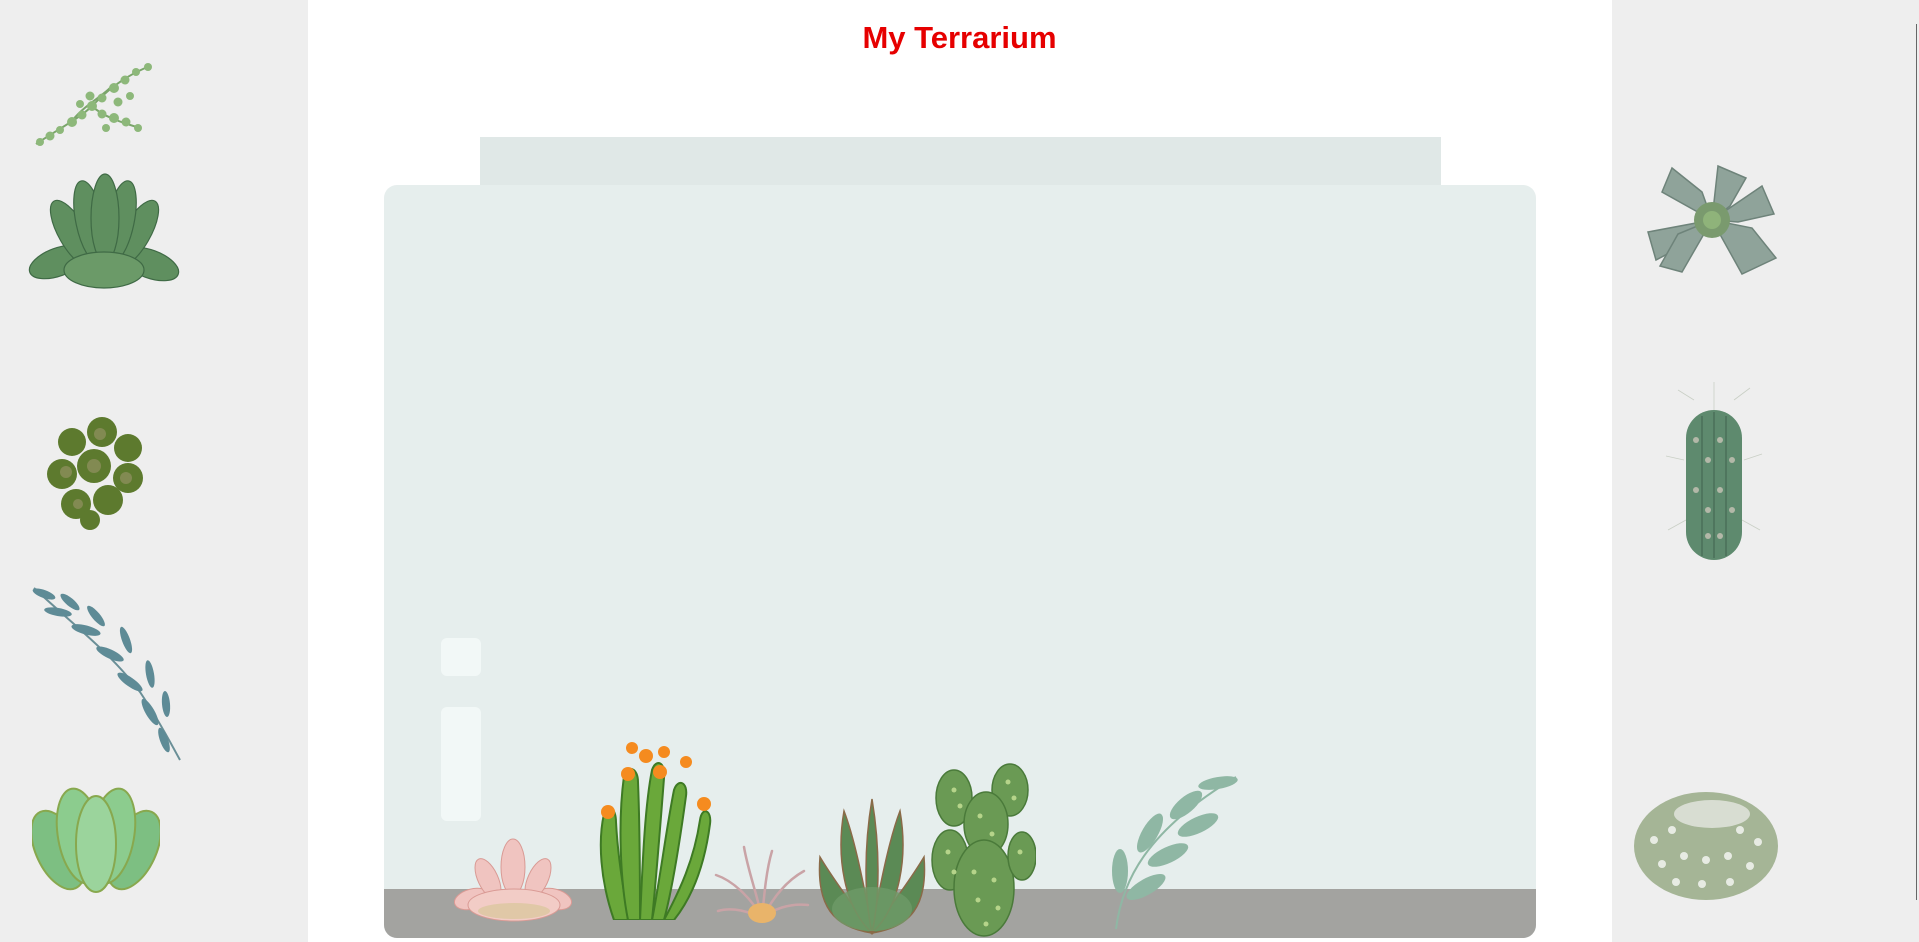 The height and width of the screenshot is (942, 1919). I want to click on jar-glossy-highlight-short, so click(461, 657).